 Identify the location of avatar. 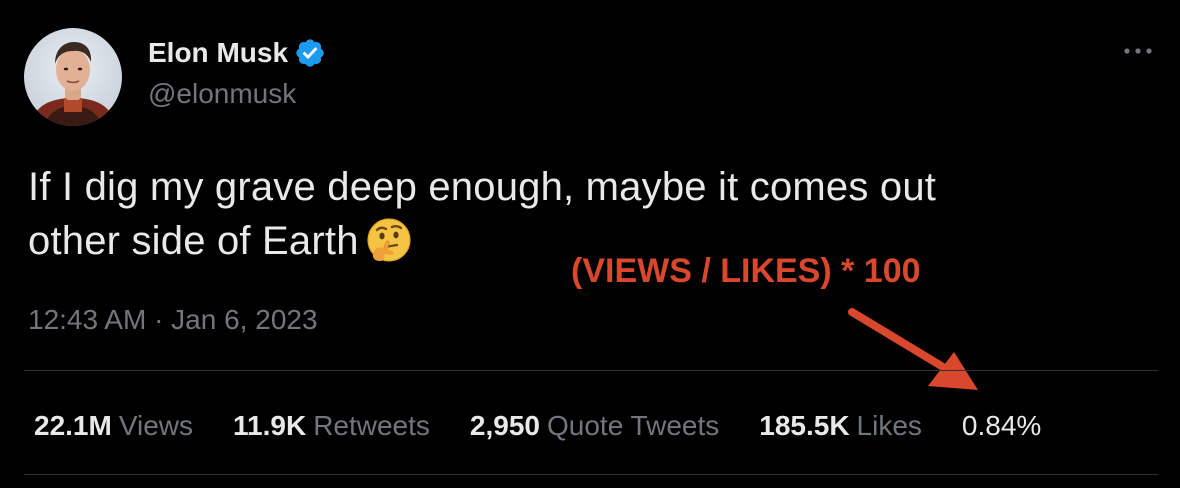
(73, 77).